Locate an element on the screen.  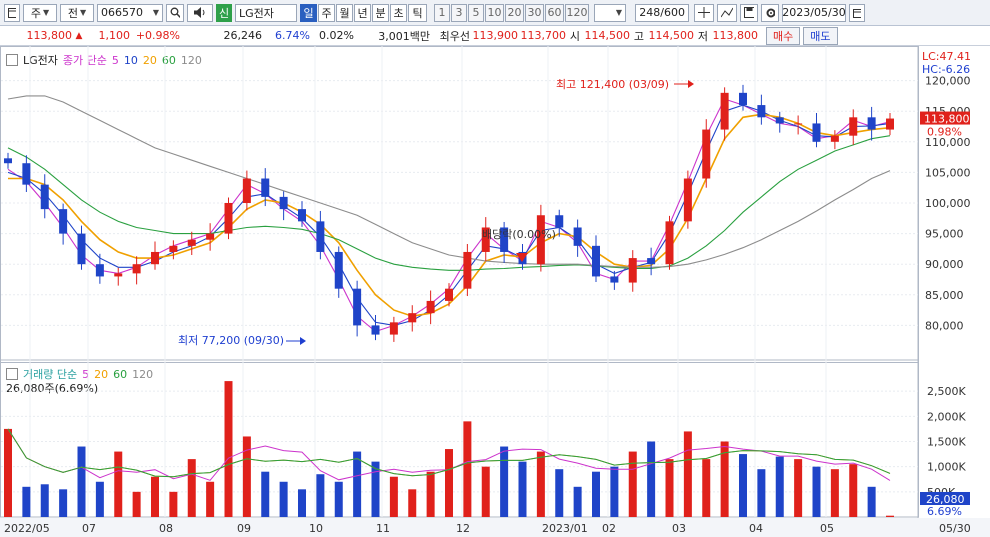
tab-interval-1: 1 is located at coordinates (442, 12).